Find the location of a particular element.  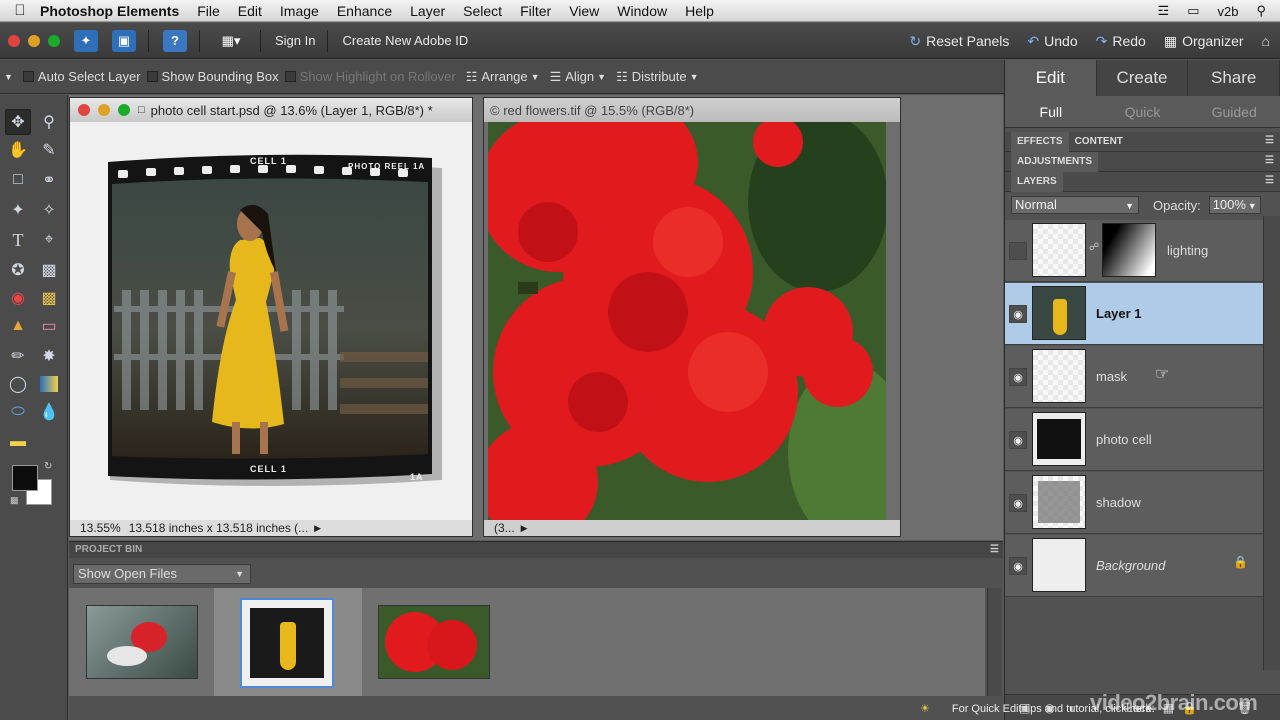

layer-row-background: ◉ Background 🔒 is located at coordinates (1134, 566).